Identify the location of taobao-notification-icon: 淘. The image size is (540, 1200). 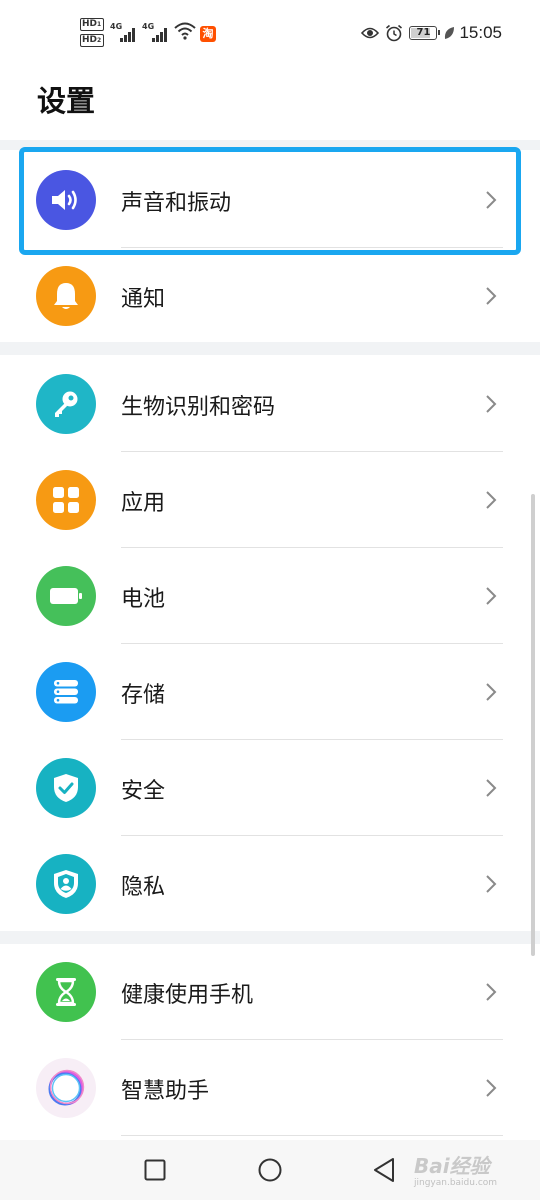
(208, 34).